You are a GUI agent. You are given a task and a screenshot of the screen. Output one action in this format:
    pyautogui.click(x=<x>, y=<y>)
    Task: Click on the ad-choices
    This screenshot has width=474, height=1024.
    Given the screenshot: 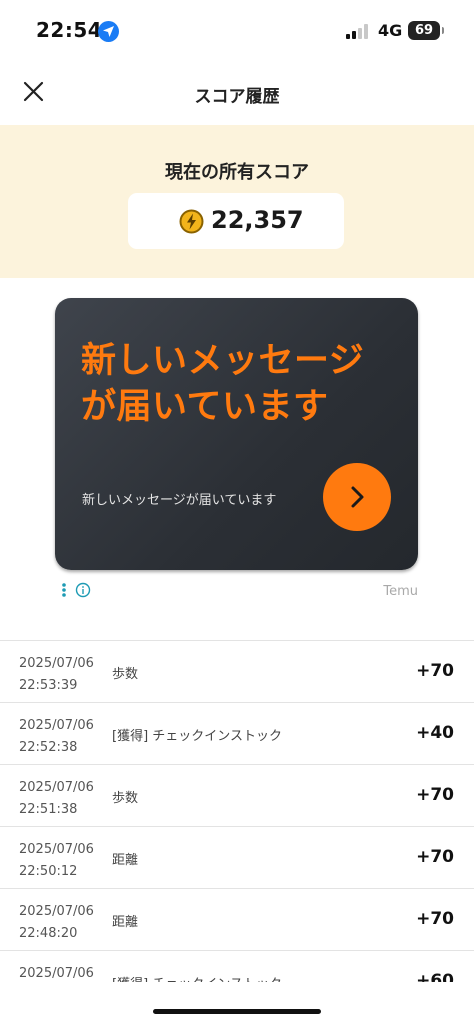 What is the action you would take?
    pyautogui.click(x=77, y=591)
    